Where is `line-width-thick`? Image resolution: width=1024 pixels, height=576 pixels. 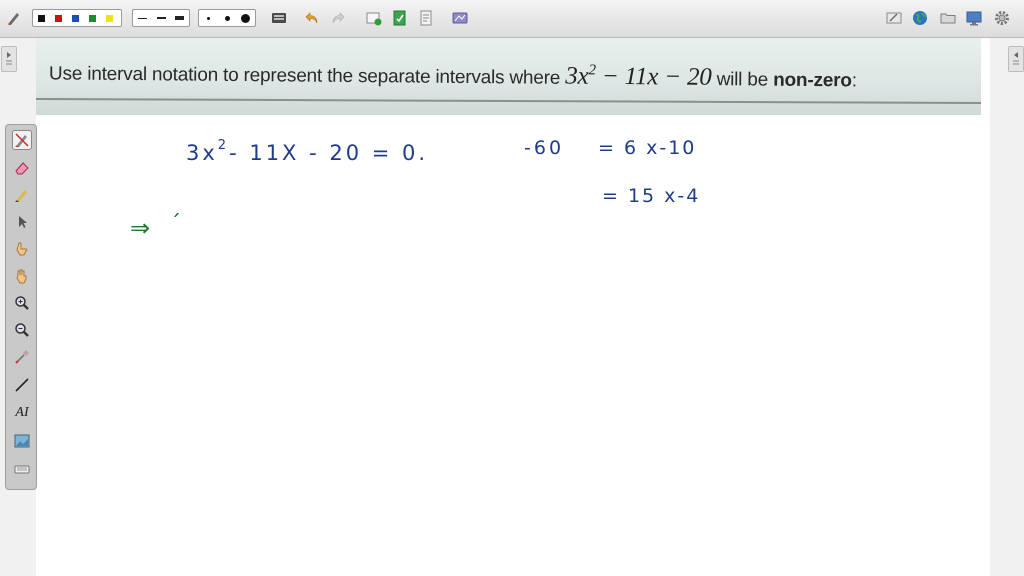 line-width-thick is located at coordinates (179, 18).